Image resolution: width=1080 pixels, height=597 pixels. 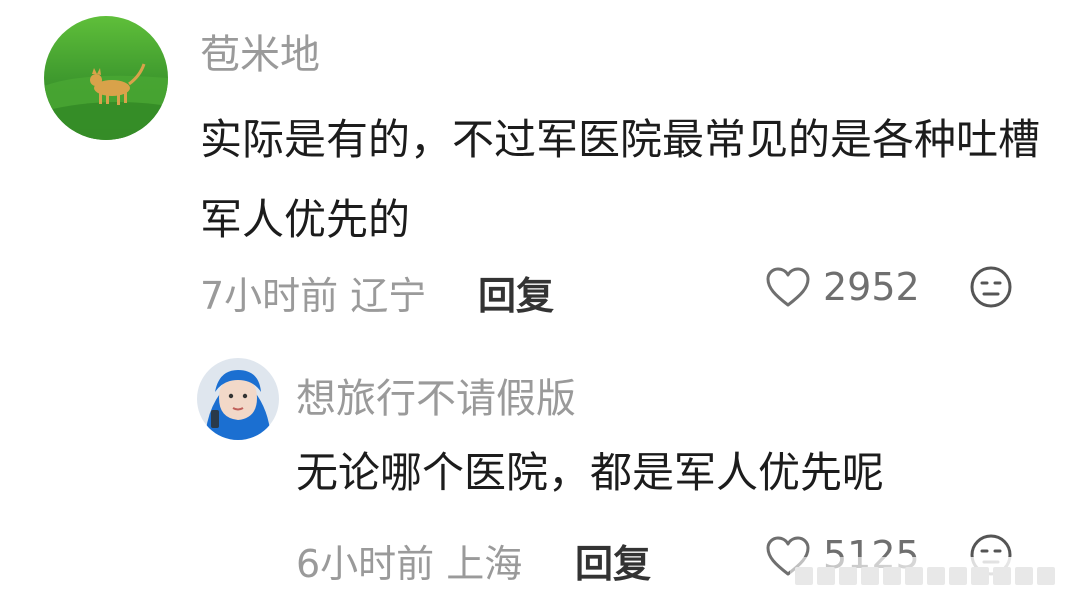 I want to click on timestamp: 6小时前, so click(x=365, y=564).